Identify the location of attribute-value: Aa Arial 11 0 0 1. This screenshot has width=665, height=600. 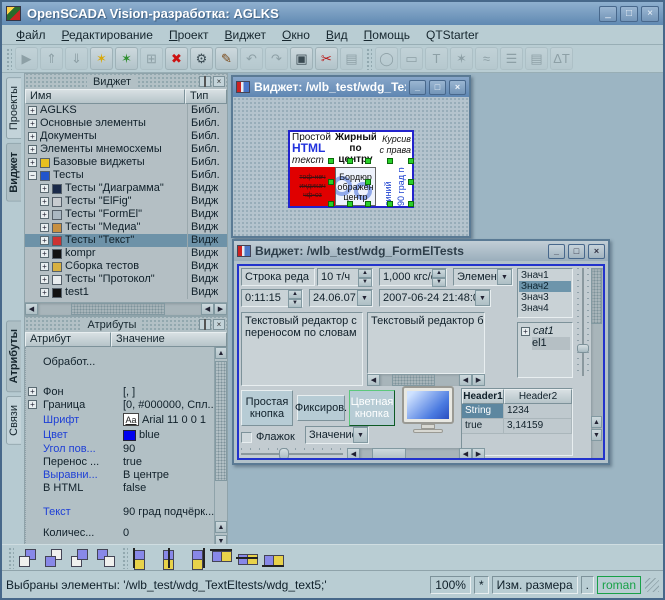
(168, 419).